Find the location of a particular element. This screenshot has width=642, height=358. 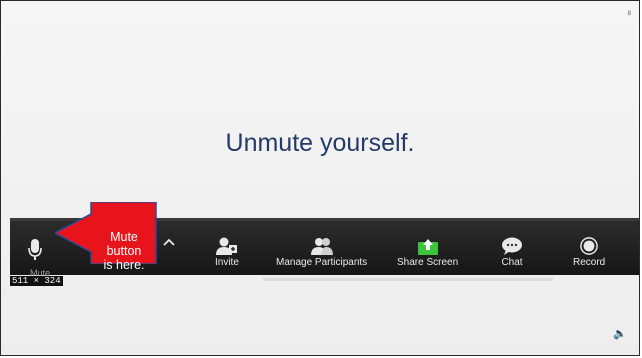

record-button: Record is located at coordinates (589, 252).